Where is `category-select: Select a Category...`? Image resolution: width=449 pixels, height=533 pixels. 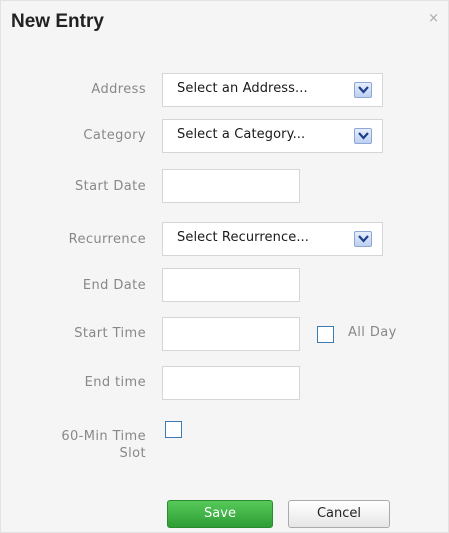 category-select: Select a Category... is located at coordinates (272, 136).